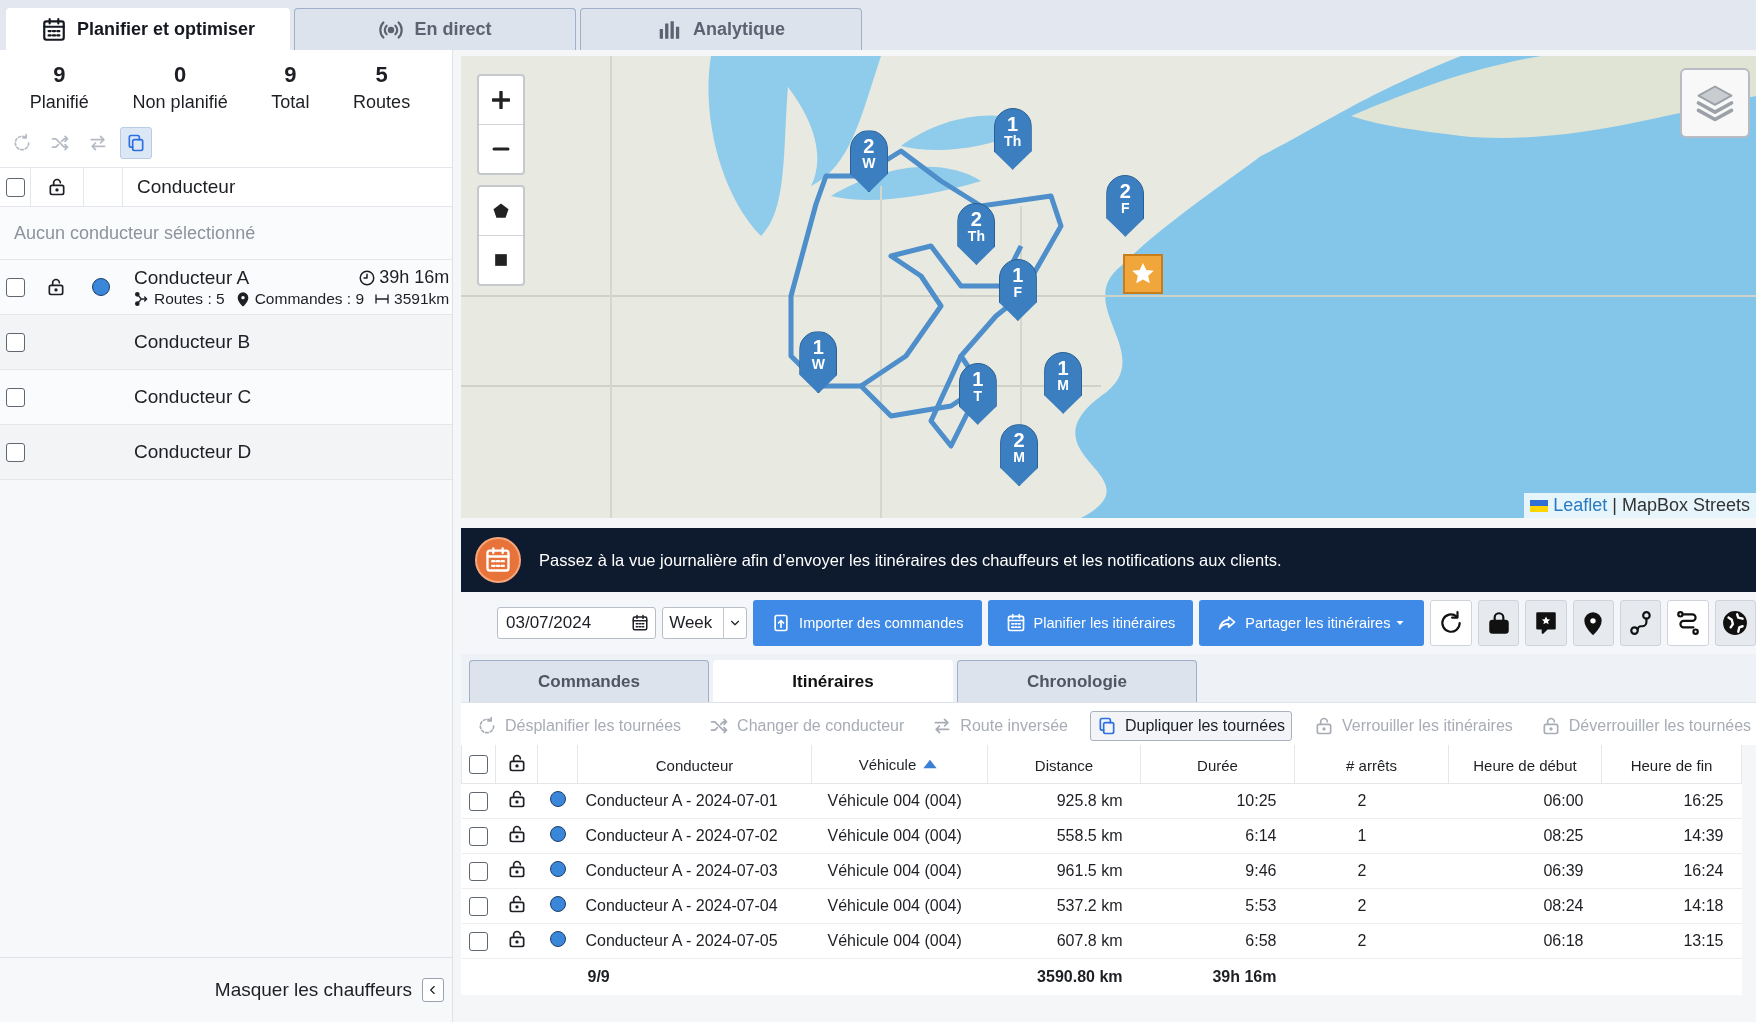  Describe the element at coordinates (1451, 623) in the screenshot. I see `refresh-button` at that location.